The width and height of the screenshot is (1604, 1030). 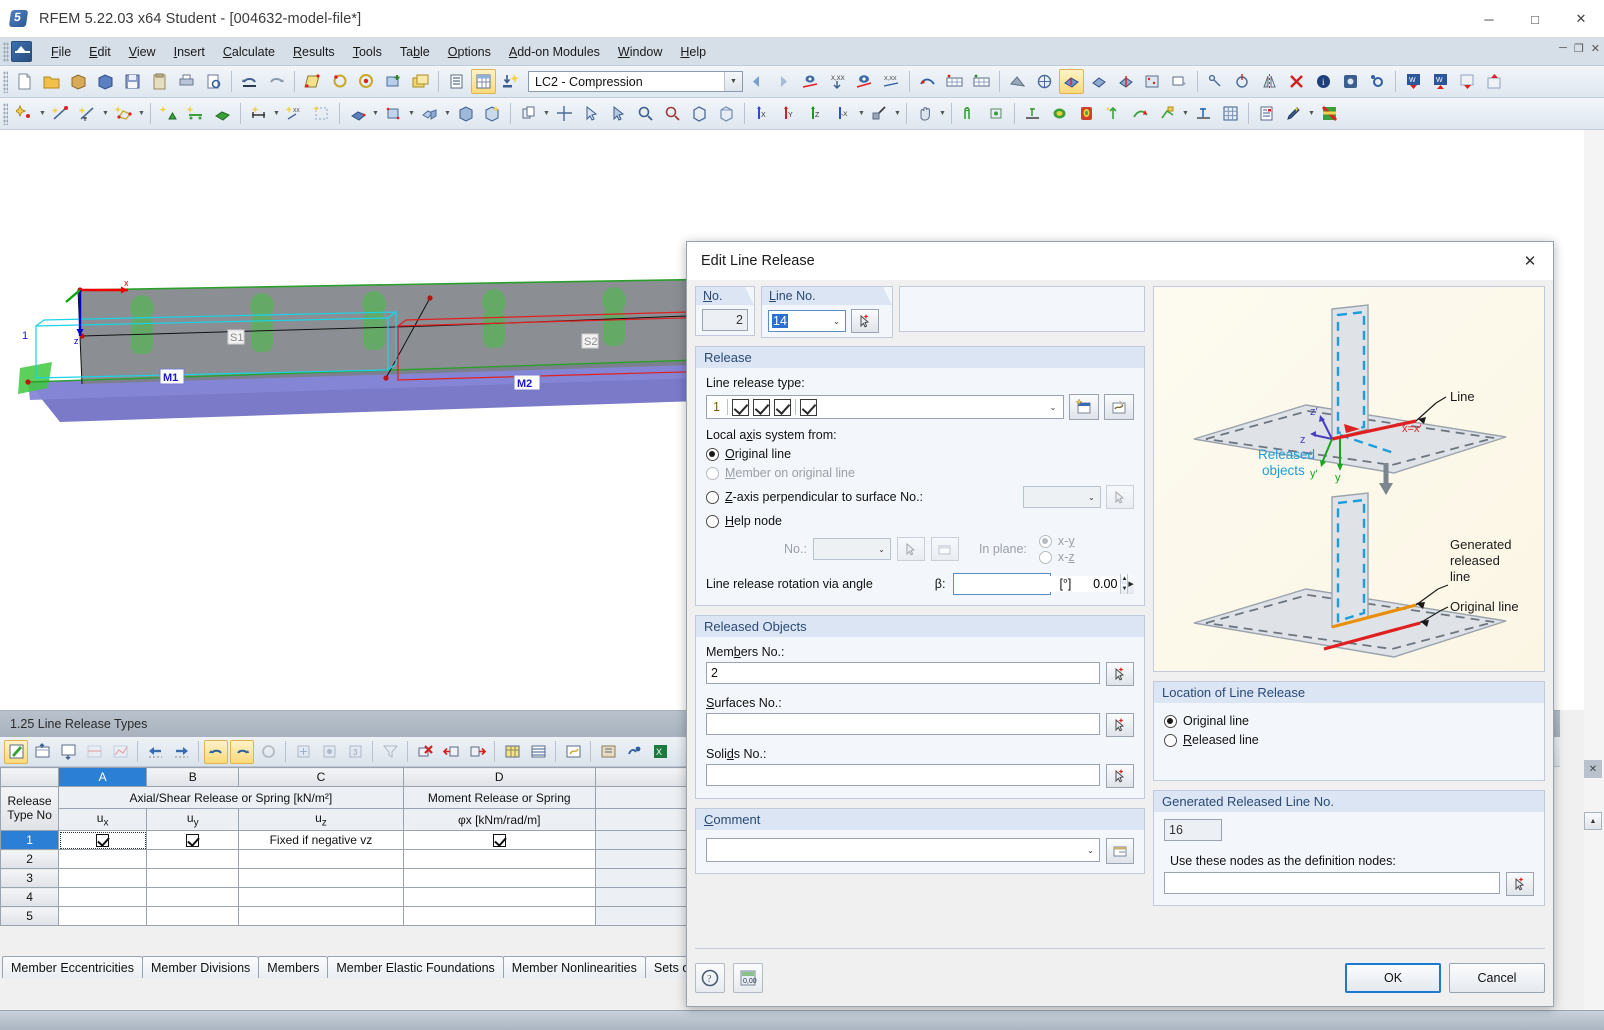 I want to click on definition-nodes-input, so click(x=1332, y=883).